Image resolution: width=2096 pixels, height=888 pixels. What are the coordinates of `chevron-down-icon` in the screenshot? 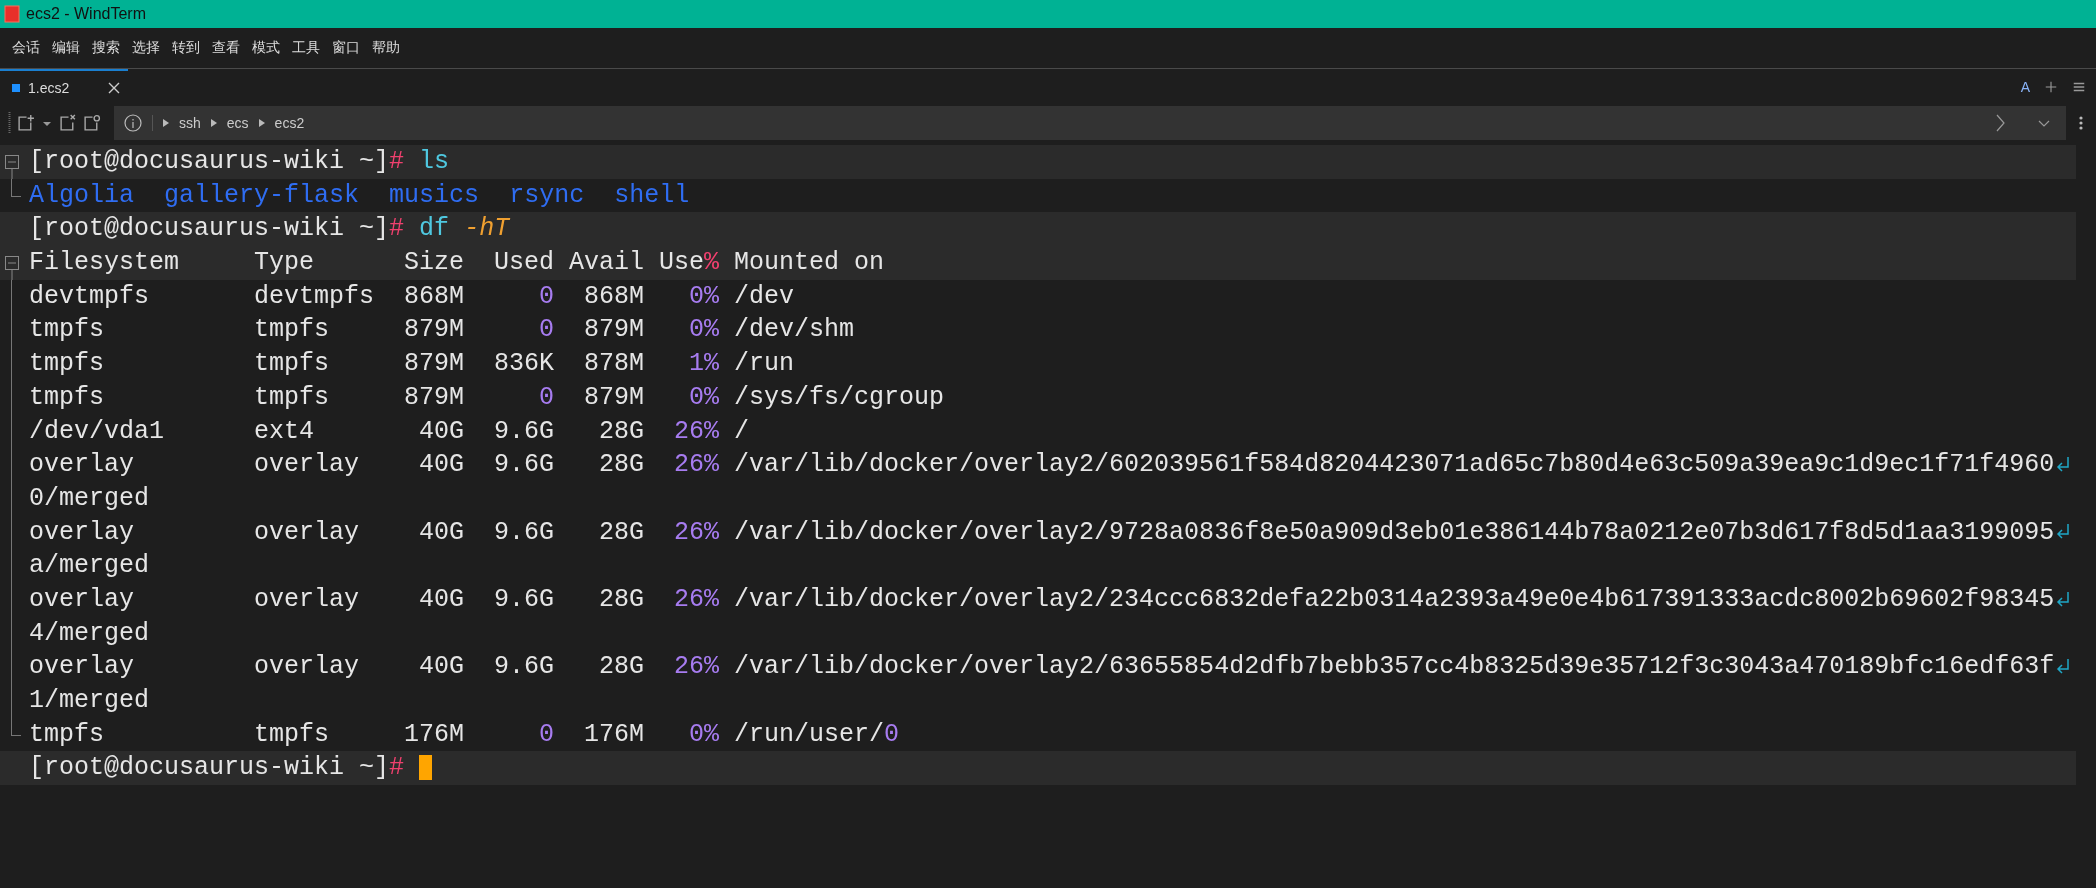 It's located at (2044, 123).